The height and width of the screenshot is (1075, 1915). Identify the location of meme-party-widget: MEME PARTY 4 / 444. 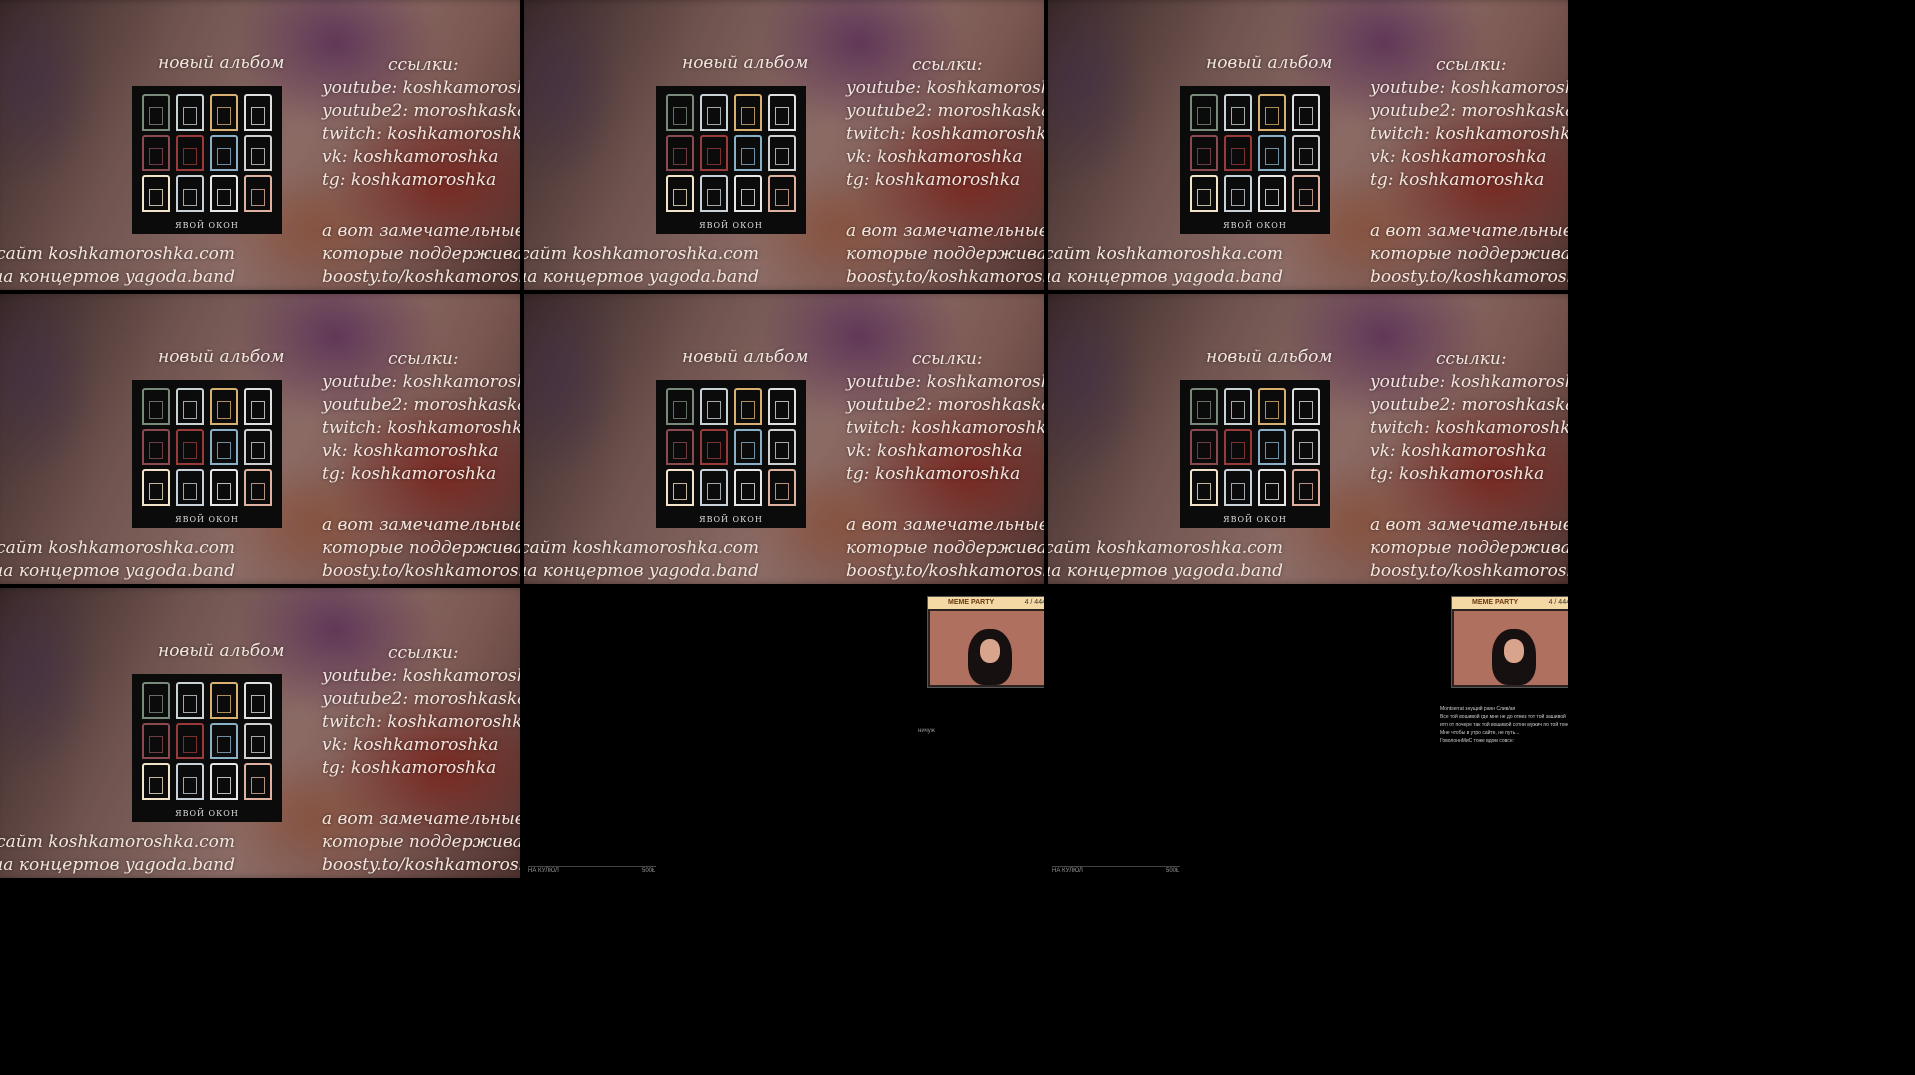
(1509, 642).